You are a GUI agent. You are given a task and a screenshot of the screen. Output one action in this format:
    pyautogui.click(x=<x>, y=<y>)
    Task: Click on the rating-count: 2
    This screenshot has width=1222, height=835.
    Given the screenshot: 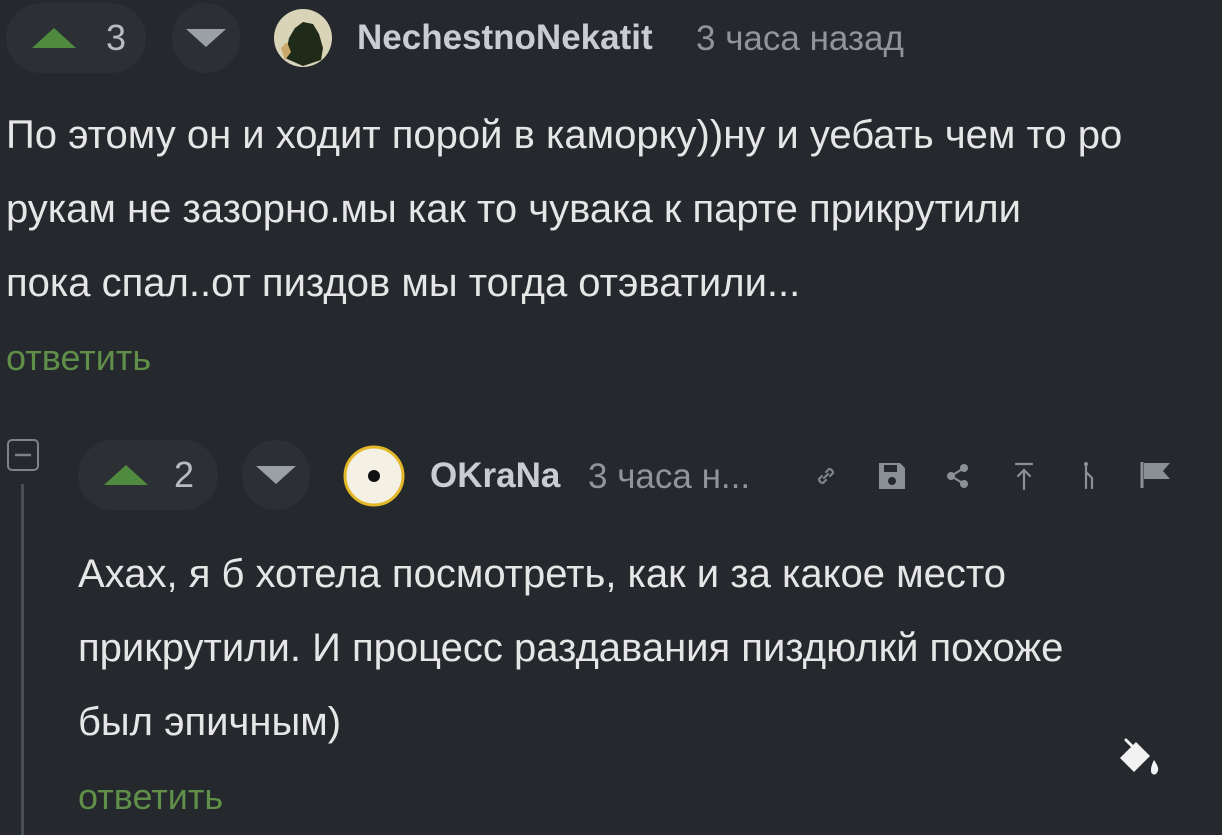 What is the action you would take?
    pyautogui.click(x=184, y=474)
    